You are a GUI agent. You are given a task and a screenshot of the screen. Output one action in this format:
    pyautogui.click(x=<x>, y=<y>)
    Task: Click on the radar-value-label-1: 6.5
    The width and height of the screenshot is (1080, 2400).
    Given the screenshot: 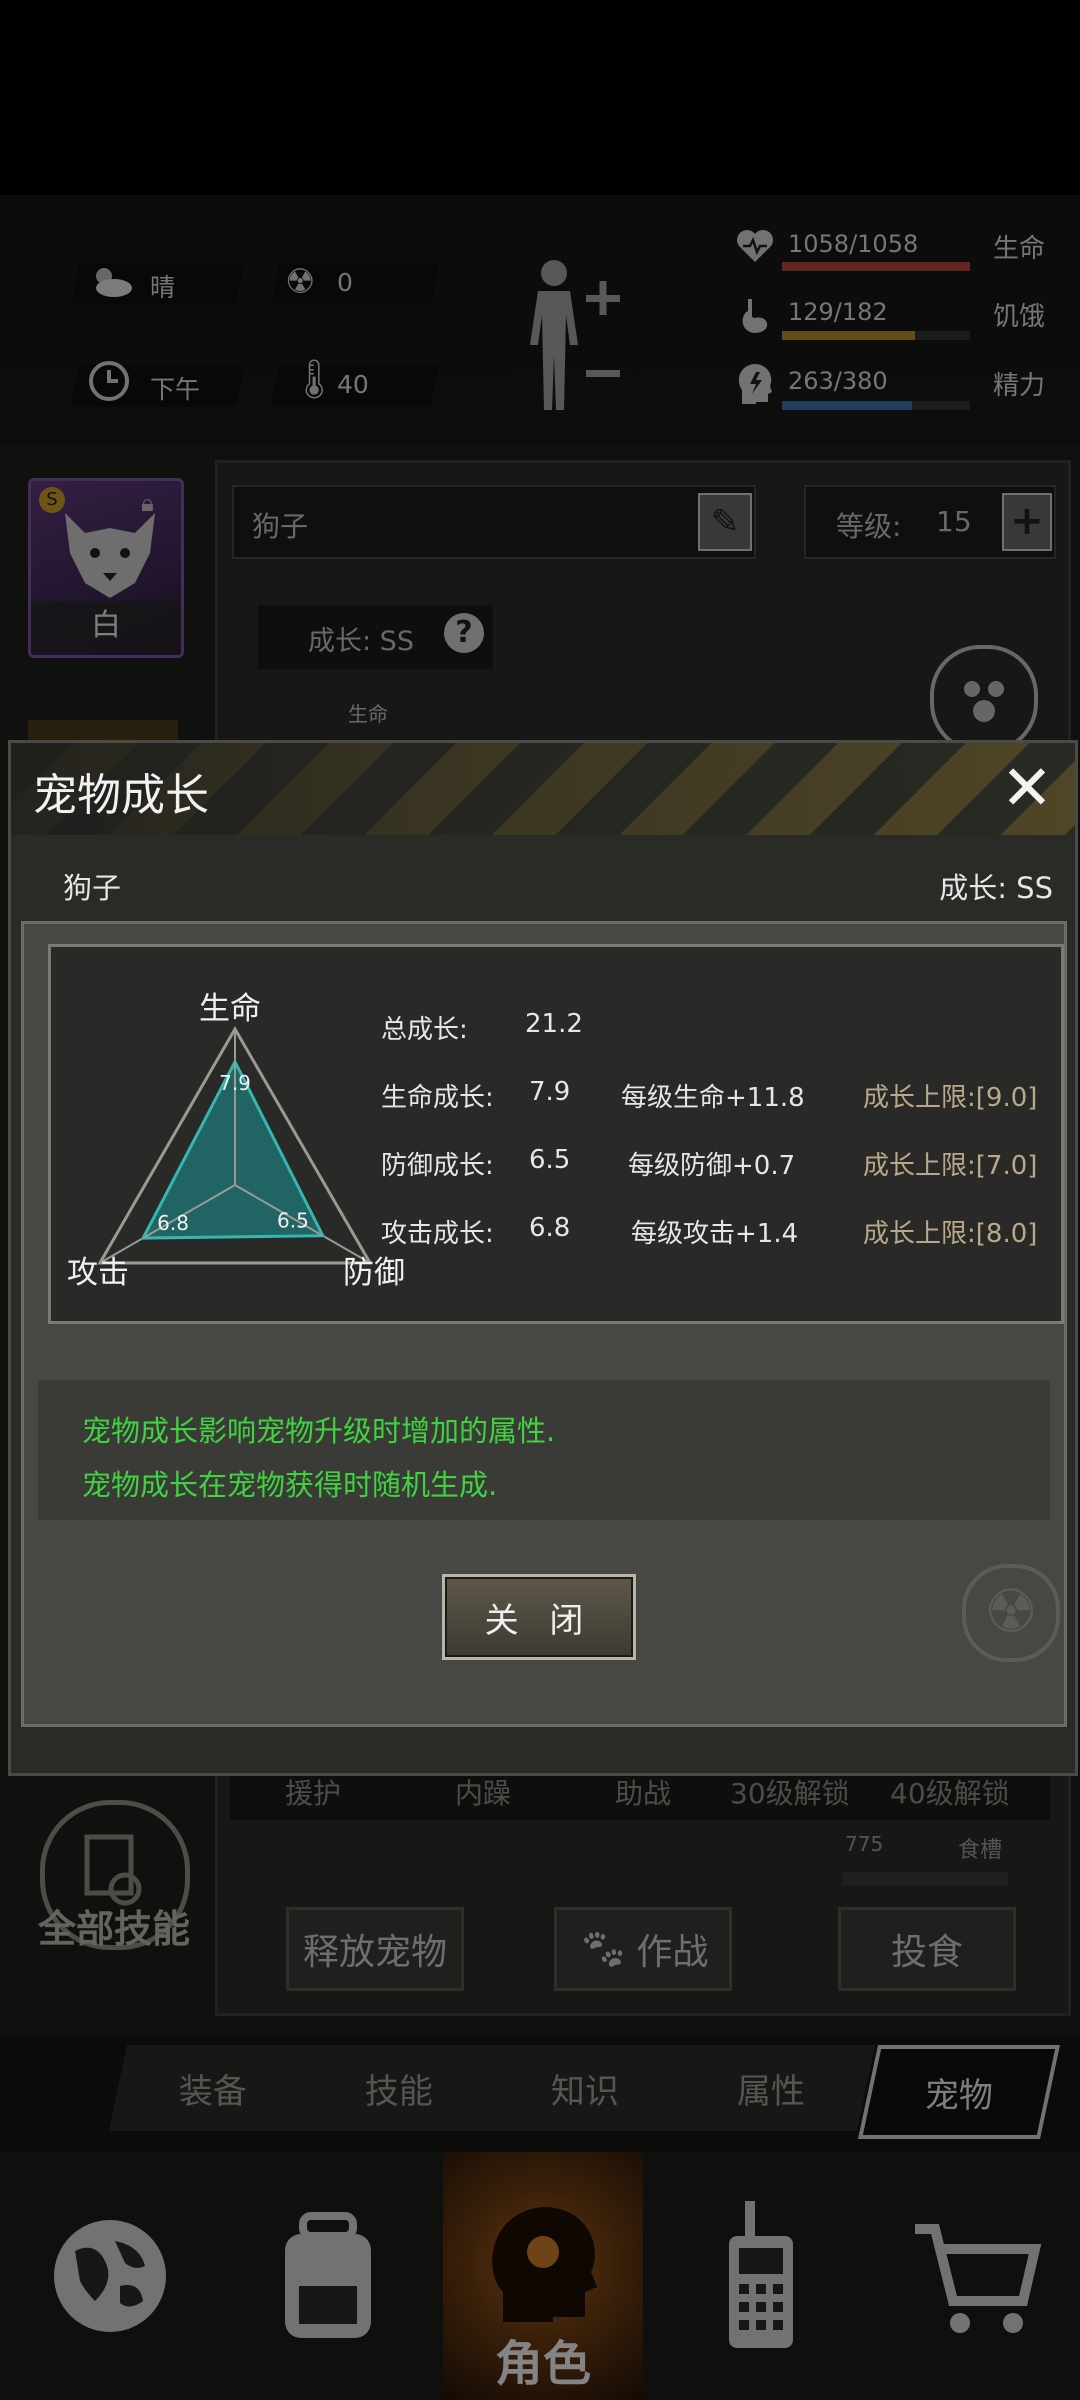 What is the action you would take?
    pyautogui.click(x=293, y=1221)
    